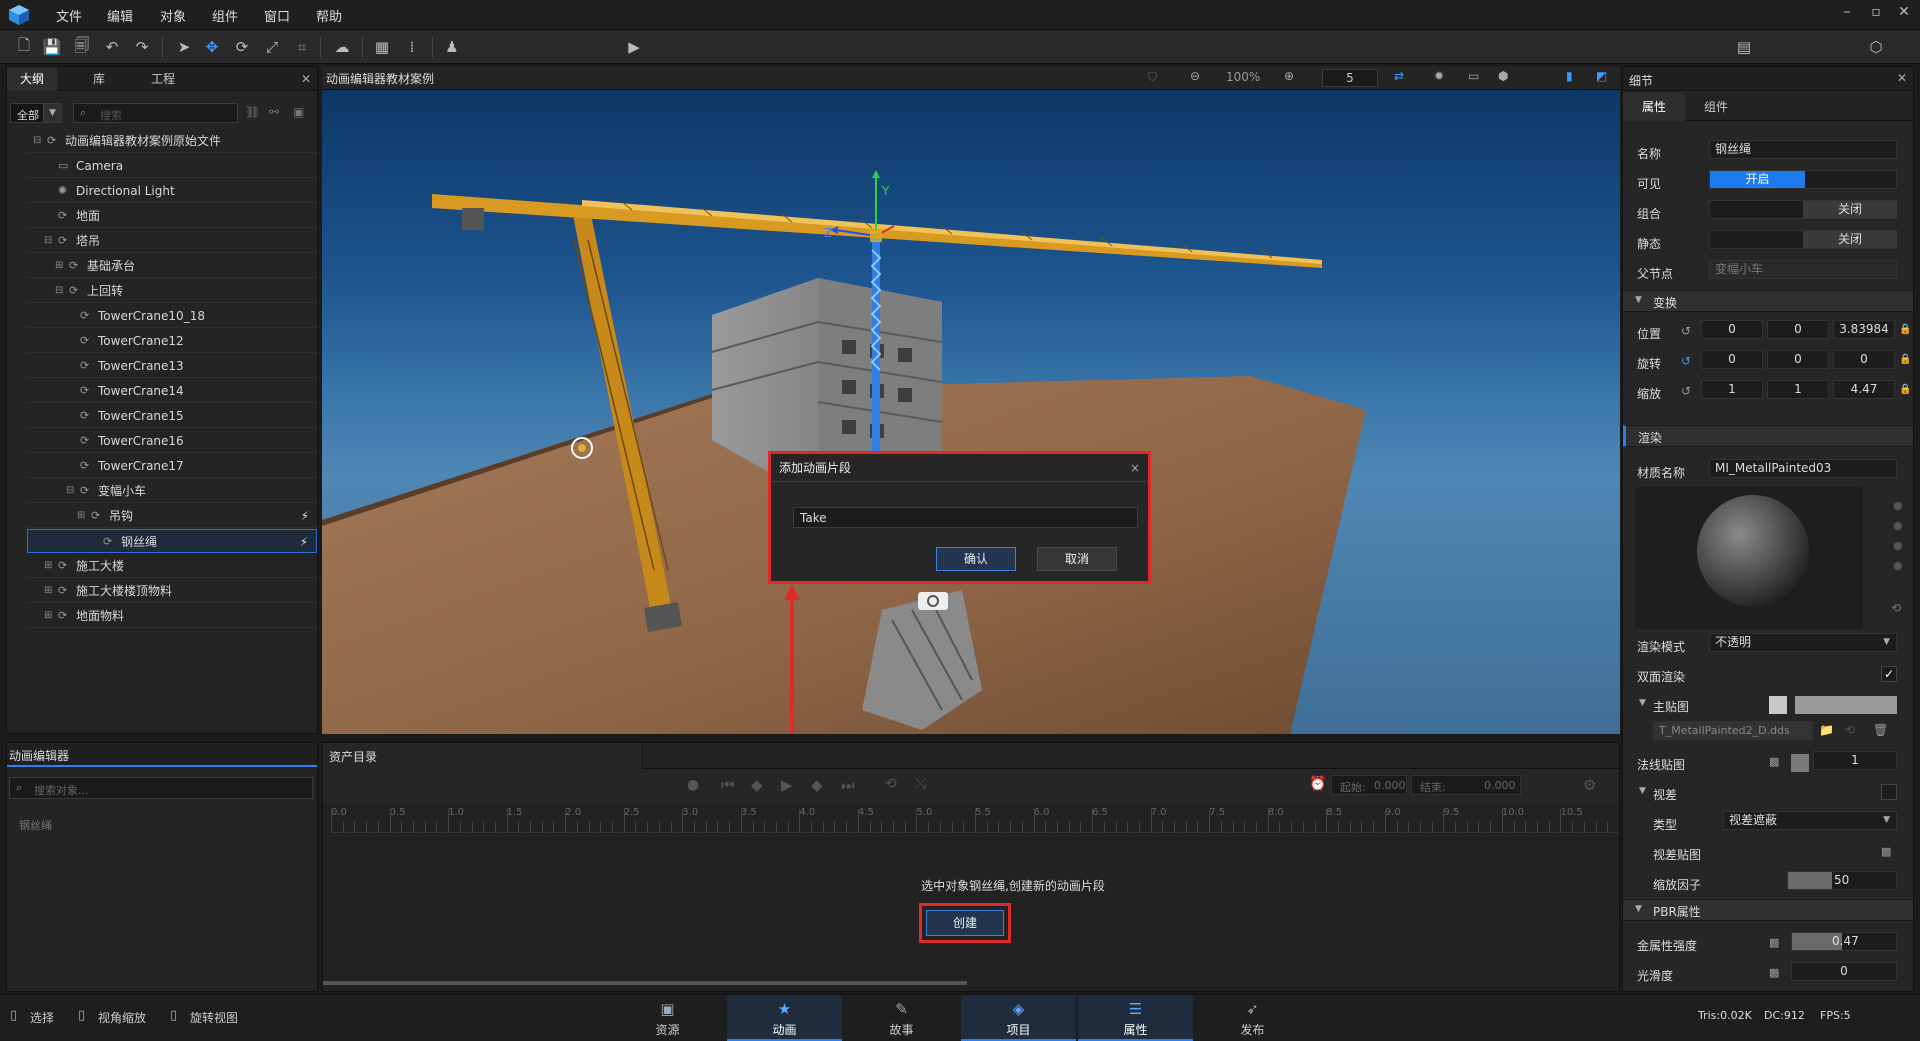 The height and width of the screenshot is (1041, 1920). What do you see at coordinates (1803, 642) in the screenshot?
I see `render-mode-dropdown: 不透明 ▼` at bounding box center [1803, 642].